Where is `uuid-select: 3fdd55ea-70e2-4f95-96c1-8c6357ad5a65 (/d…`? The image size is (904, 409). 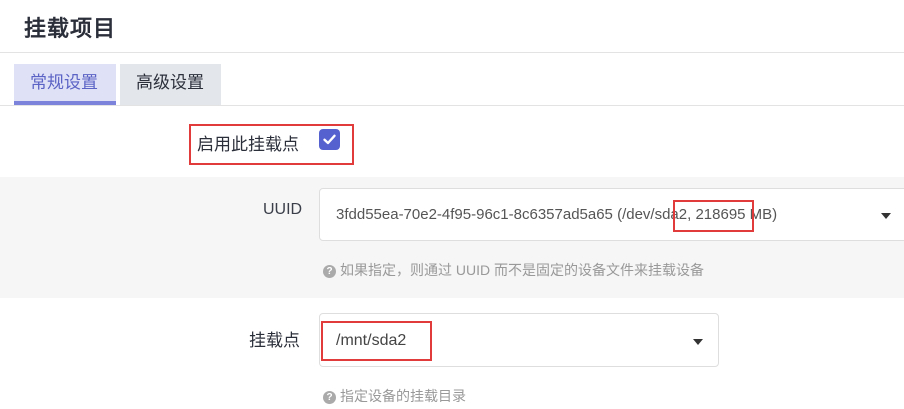
uuid-select: 3fdd55ea-70e2-4f95-96c1-8c6357ad5a65 (/d… is located at coordinates (611, 214).